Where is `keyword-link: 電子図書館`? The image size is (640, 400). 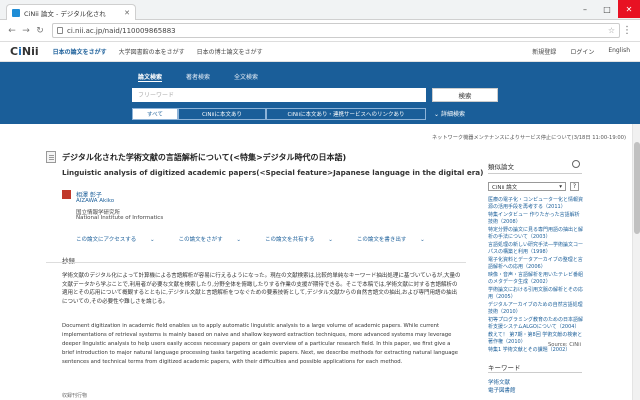 keyword-link: 電子図書館 is located at coordinates (502, 392).